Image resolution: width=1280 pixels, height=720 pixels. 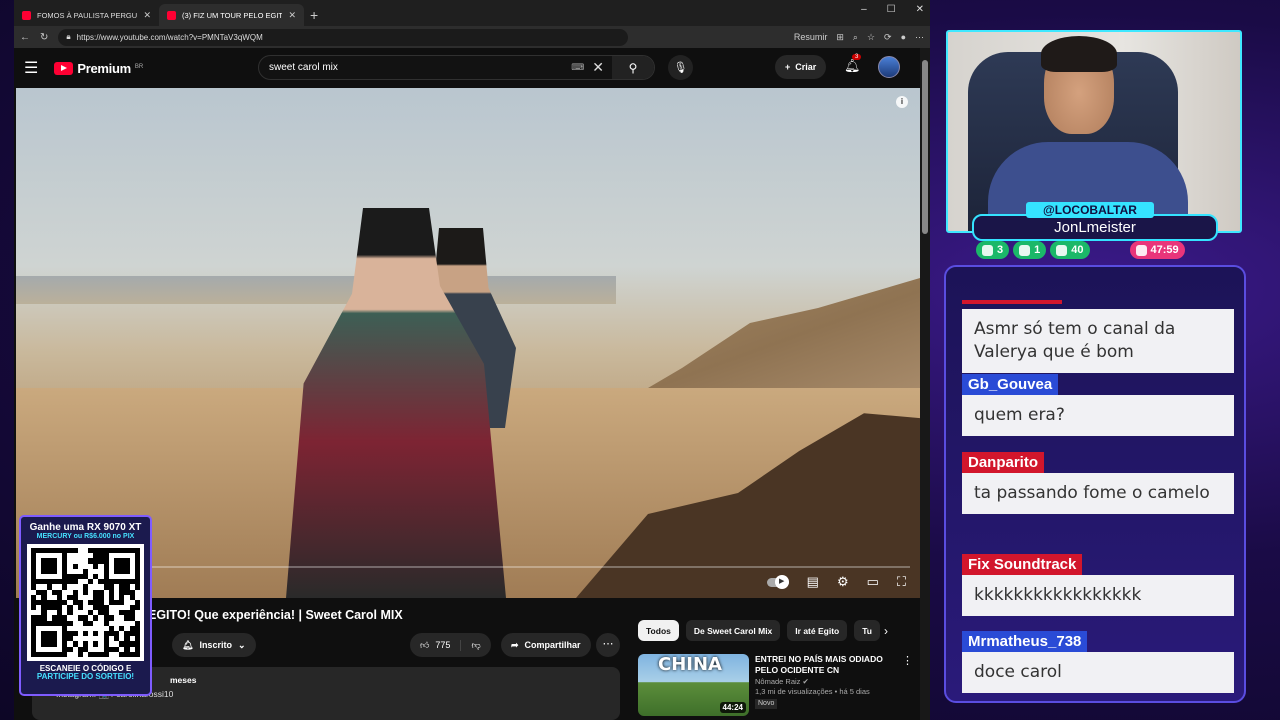 I want to click on new-badge: Novo, so click(x=766, y=704).